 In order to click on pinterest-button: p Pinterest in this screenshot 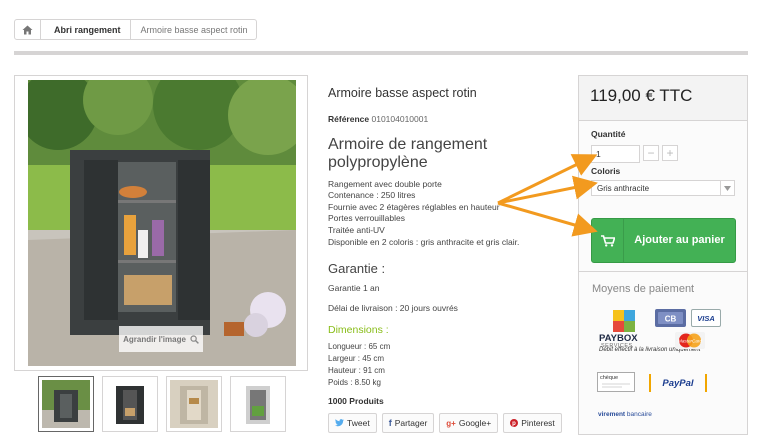, I will do `click(532, 423)`.